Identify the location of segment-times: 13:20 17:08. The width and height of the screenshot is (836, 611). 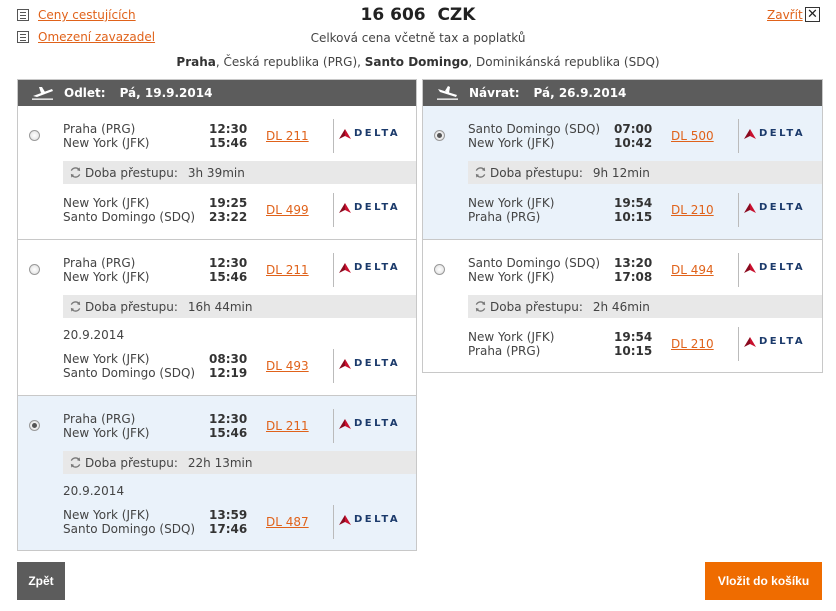
(633, 270).